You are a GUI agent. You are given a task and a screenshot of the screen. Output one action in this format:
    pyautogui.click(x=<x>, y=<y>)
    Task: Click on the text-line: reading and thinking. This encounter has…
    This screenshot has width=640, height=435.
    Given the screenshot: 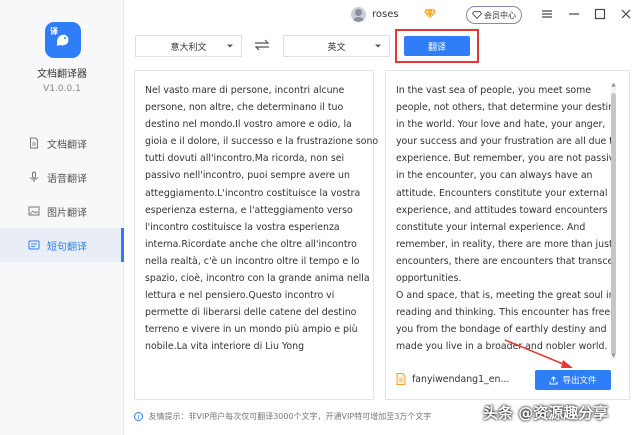 What is the action you would take?
    pyautogui.click(x=503, y=313)
    